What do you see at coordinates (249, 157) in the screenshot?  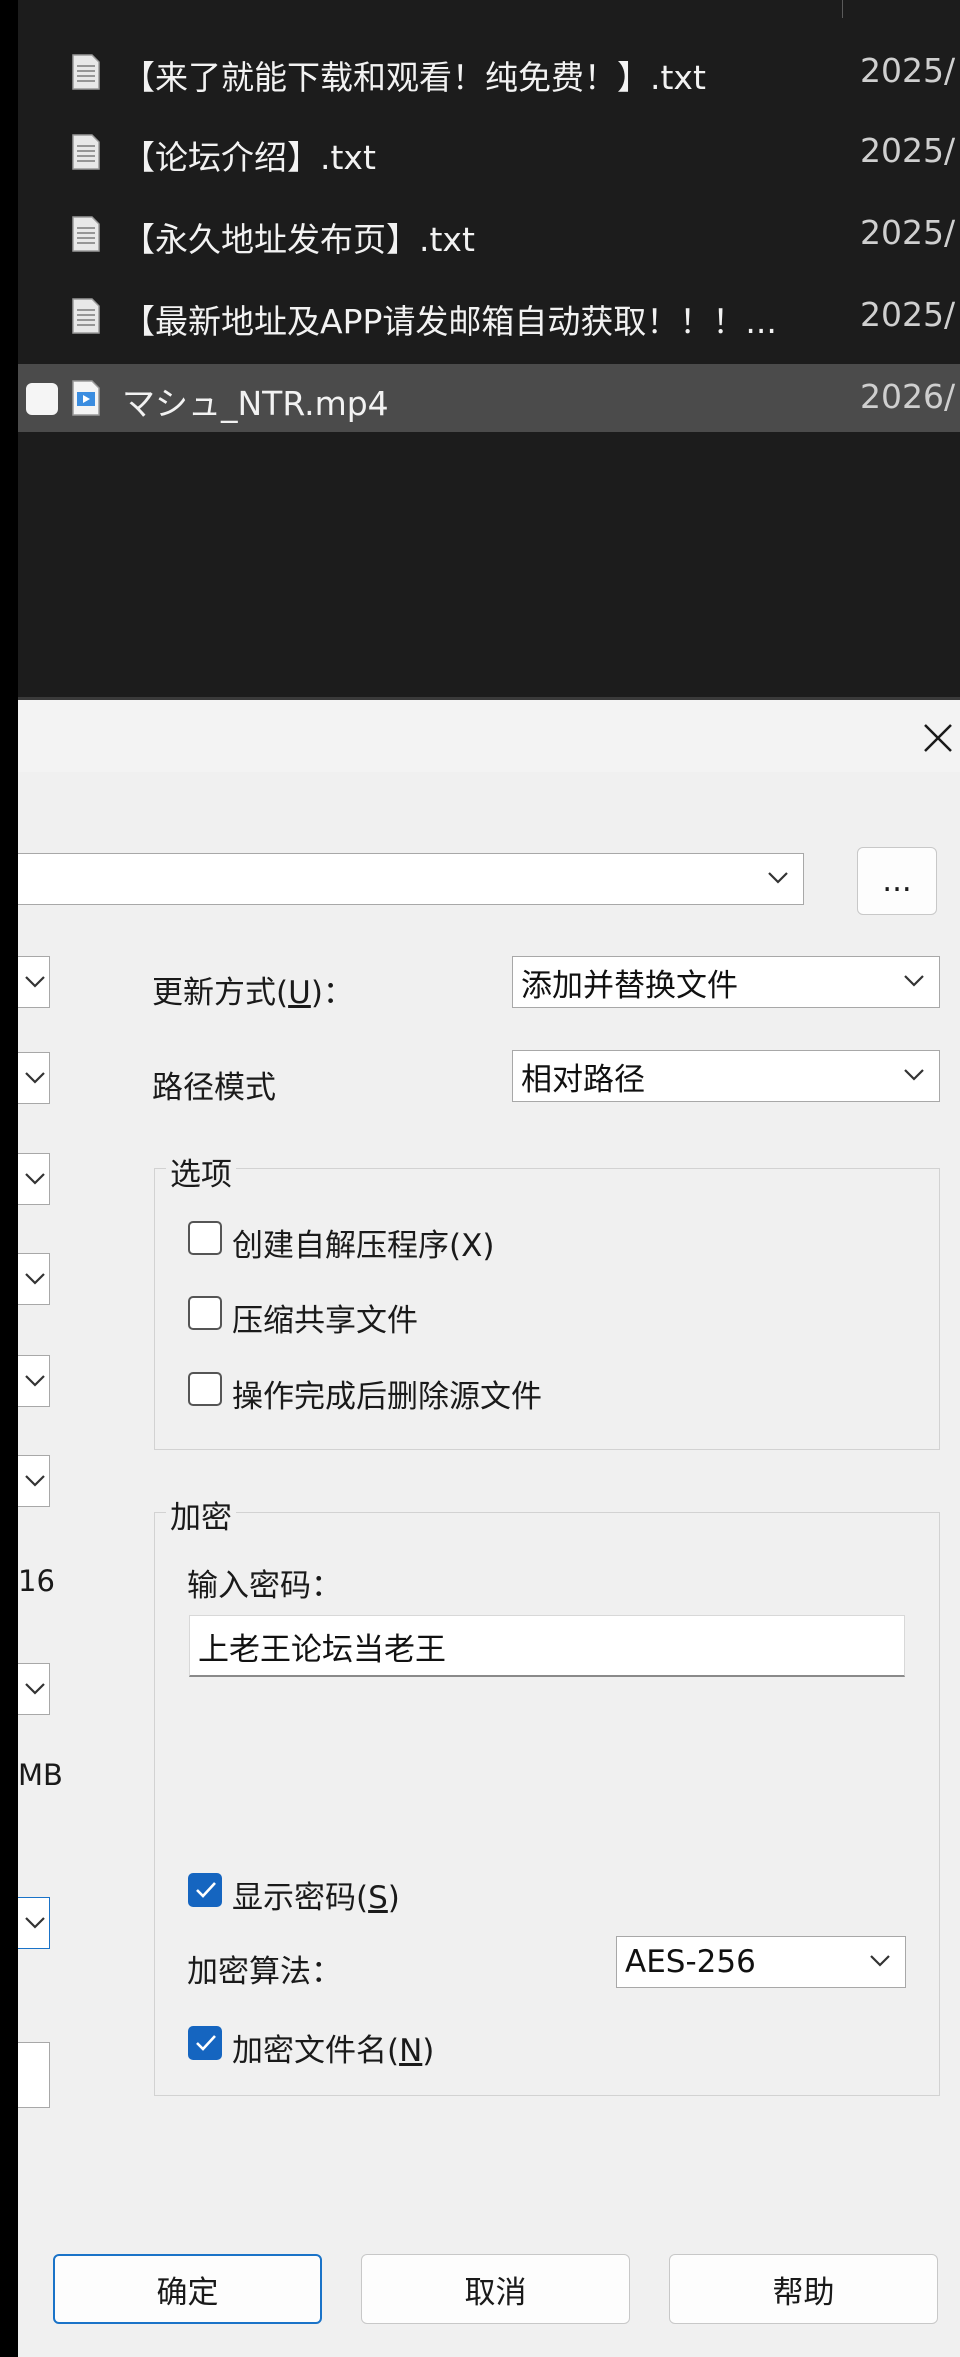 I see `file-name: 【论坛介绍】.txt` at bounding box center [249, 157].